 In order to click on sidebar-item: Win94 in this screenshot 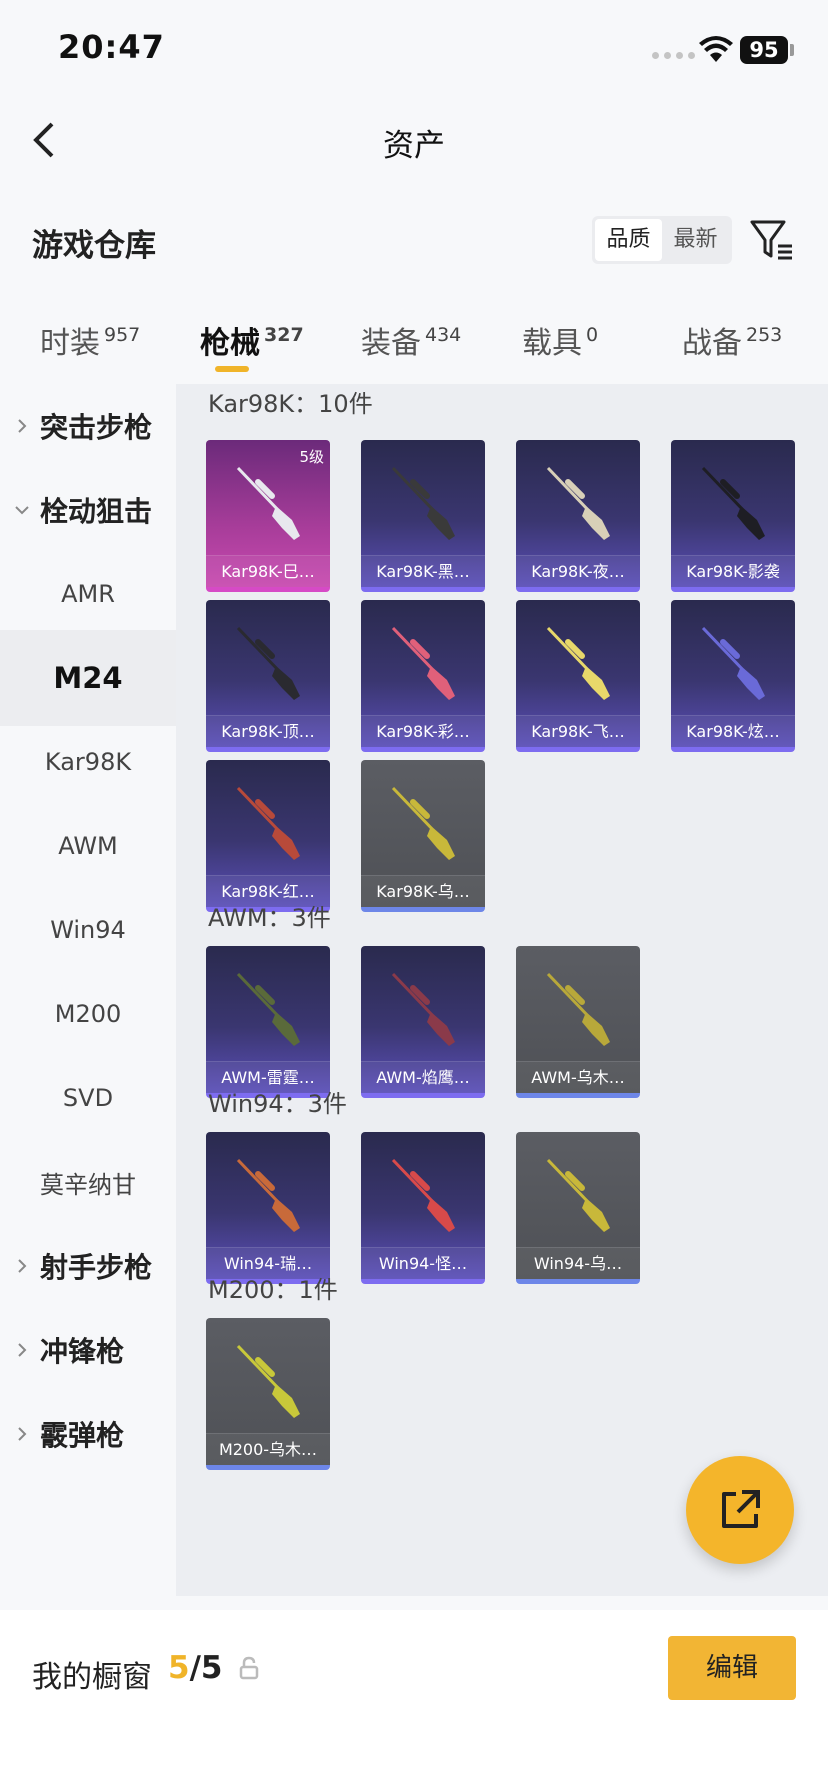, I will do `click(88, 930)`.